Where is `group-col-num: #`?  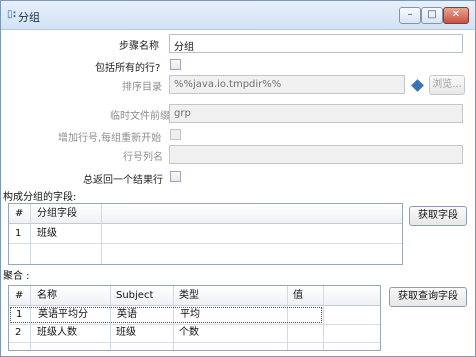
group-col-num: # is located at coordinates (19, 213).